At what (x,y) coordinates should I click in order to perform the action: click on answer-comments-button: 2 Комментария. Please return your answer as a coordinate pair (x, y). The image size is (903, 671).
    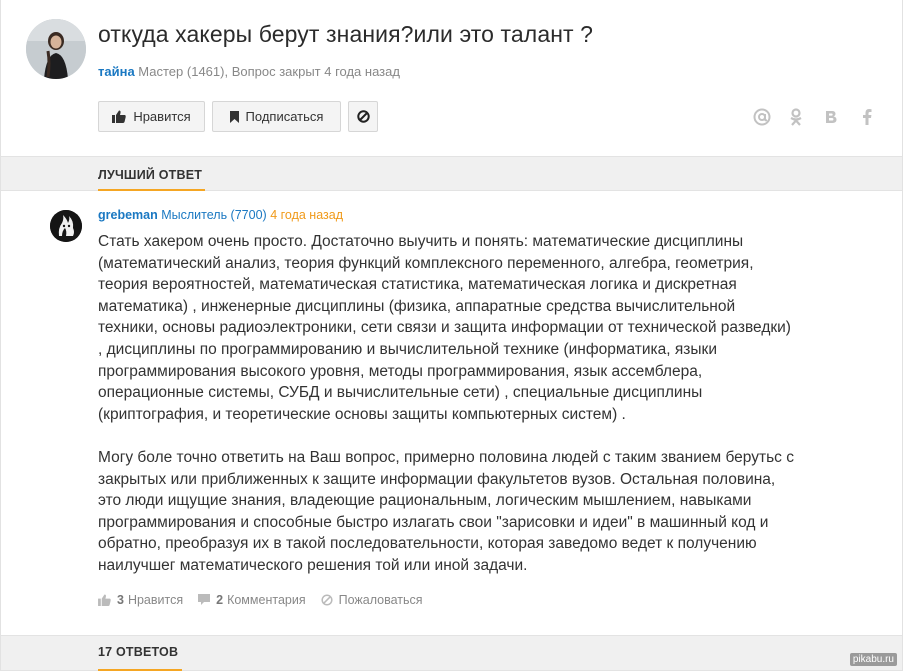
    Looking at the image, I should click on (252, 600).